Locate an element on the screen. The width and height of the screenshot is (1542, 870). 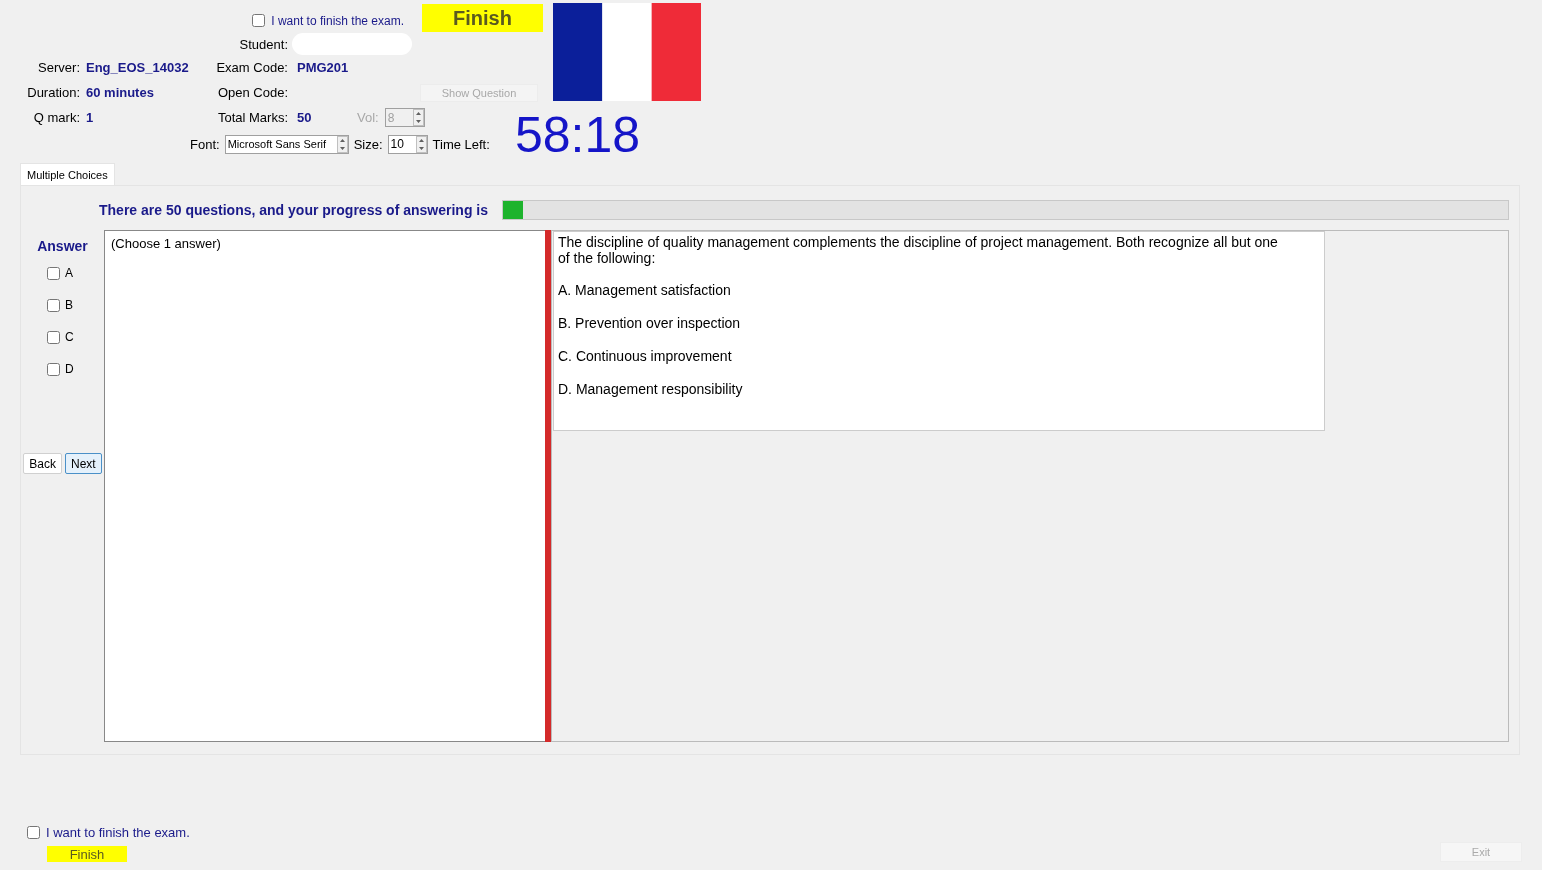
duration-label: Duration: is located at coordinates (54, 92).